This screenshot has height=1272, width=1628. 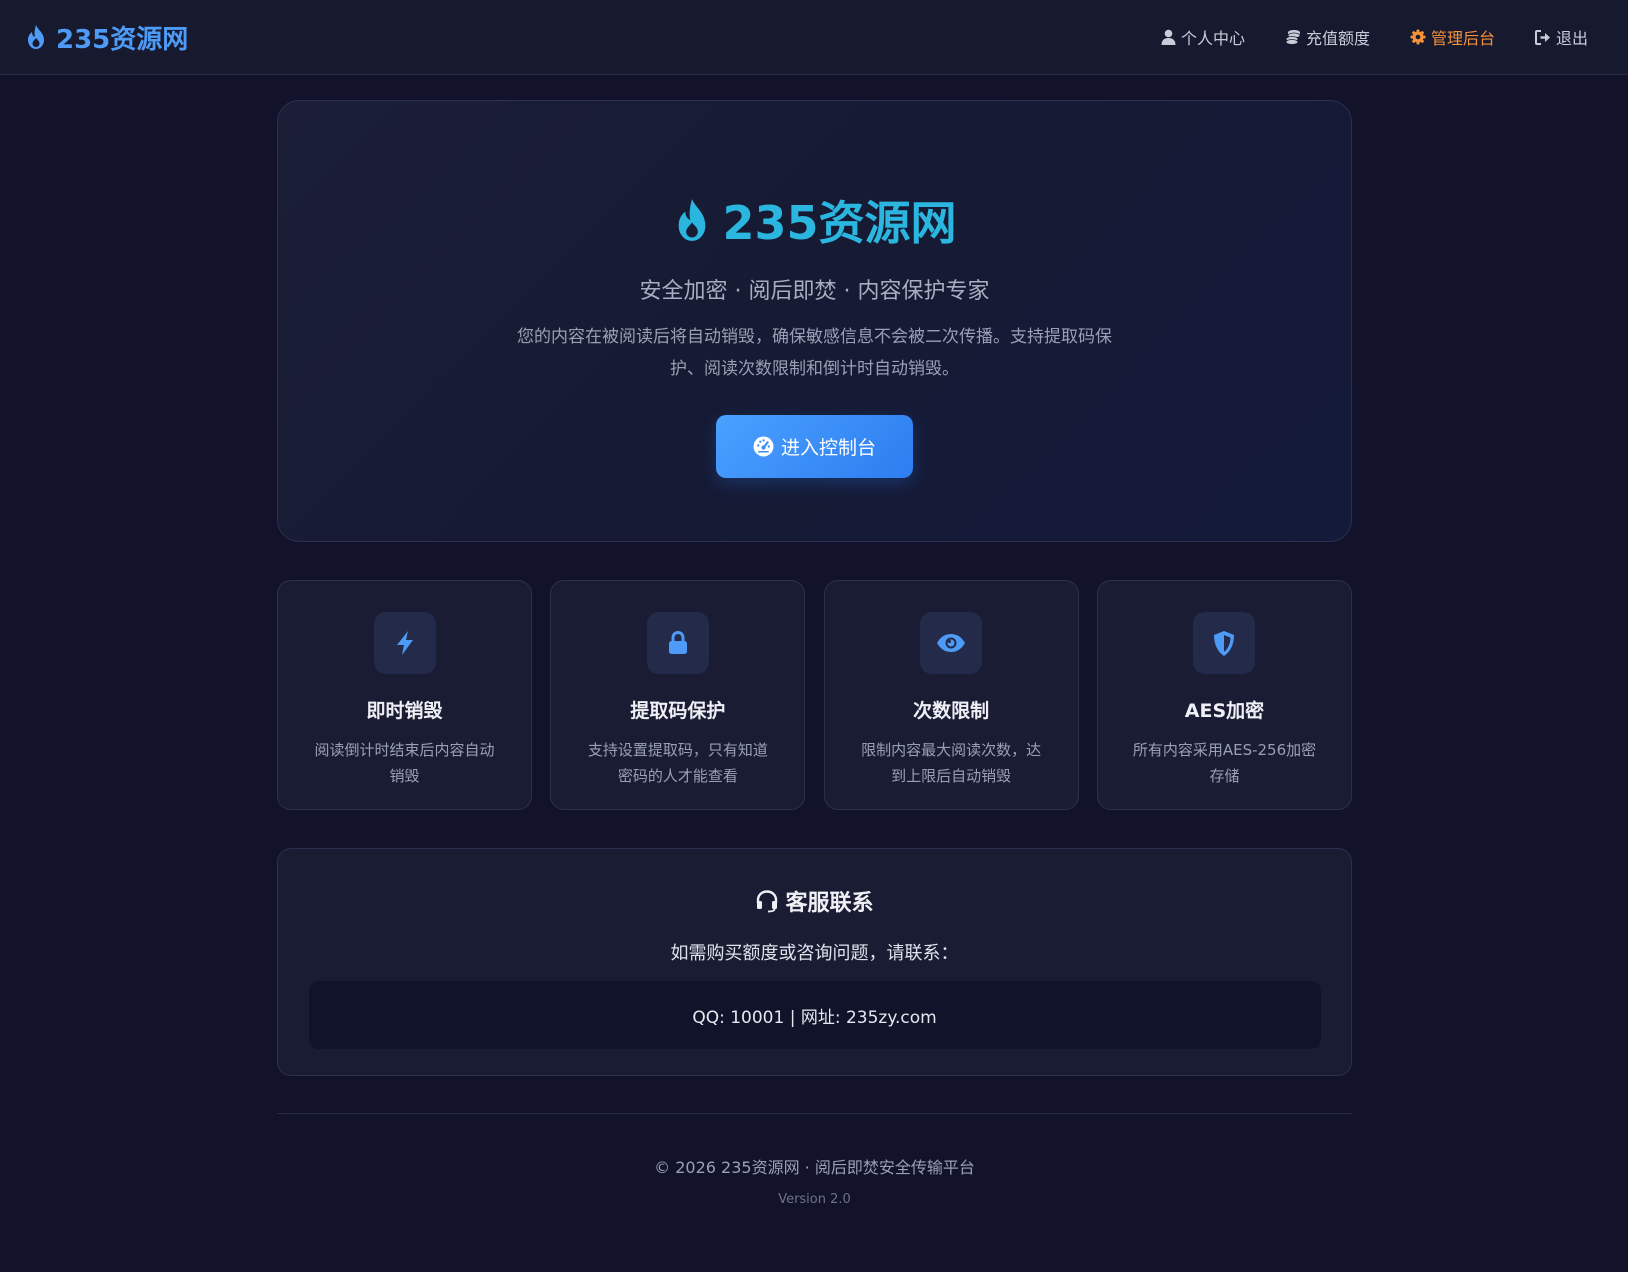 I want to click on nav-profile-label: 个人中心, so click(x=1212, y=38).